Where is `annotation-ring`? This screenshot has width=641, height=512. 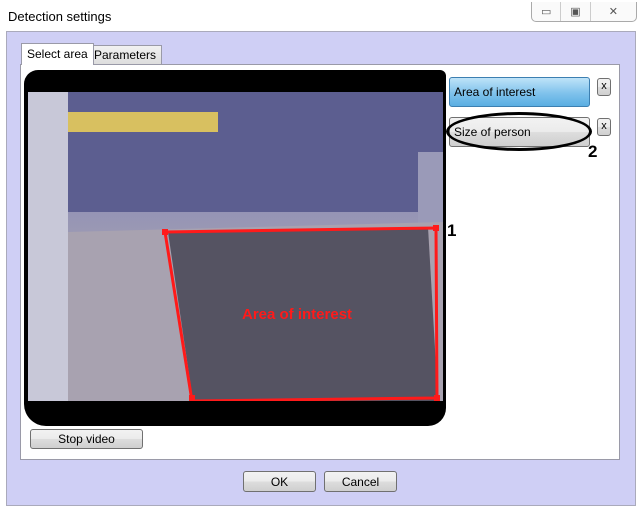
annotation-ring is located at coordinates (519, 131).